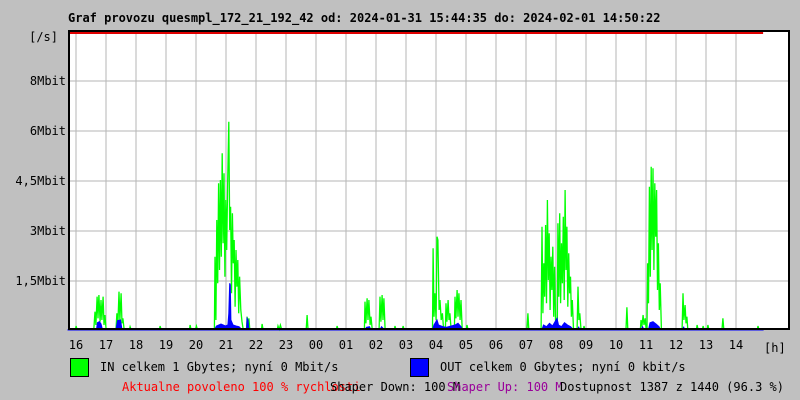 The width and height of the screenshot is (800, 400). What do you see at coordinates (406, 345) in the screenshot?
I see `x-tick-label: 03` at bounding box center [406, 345].